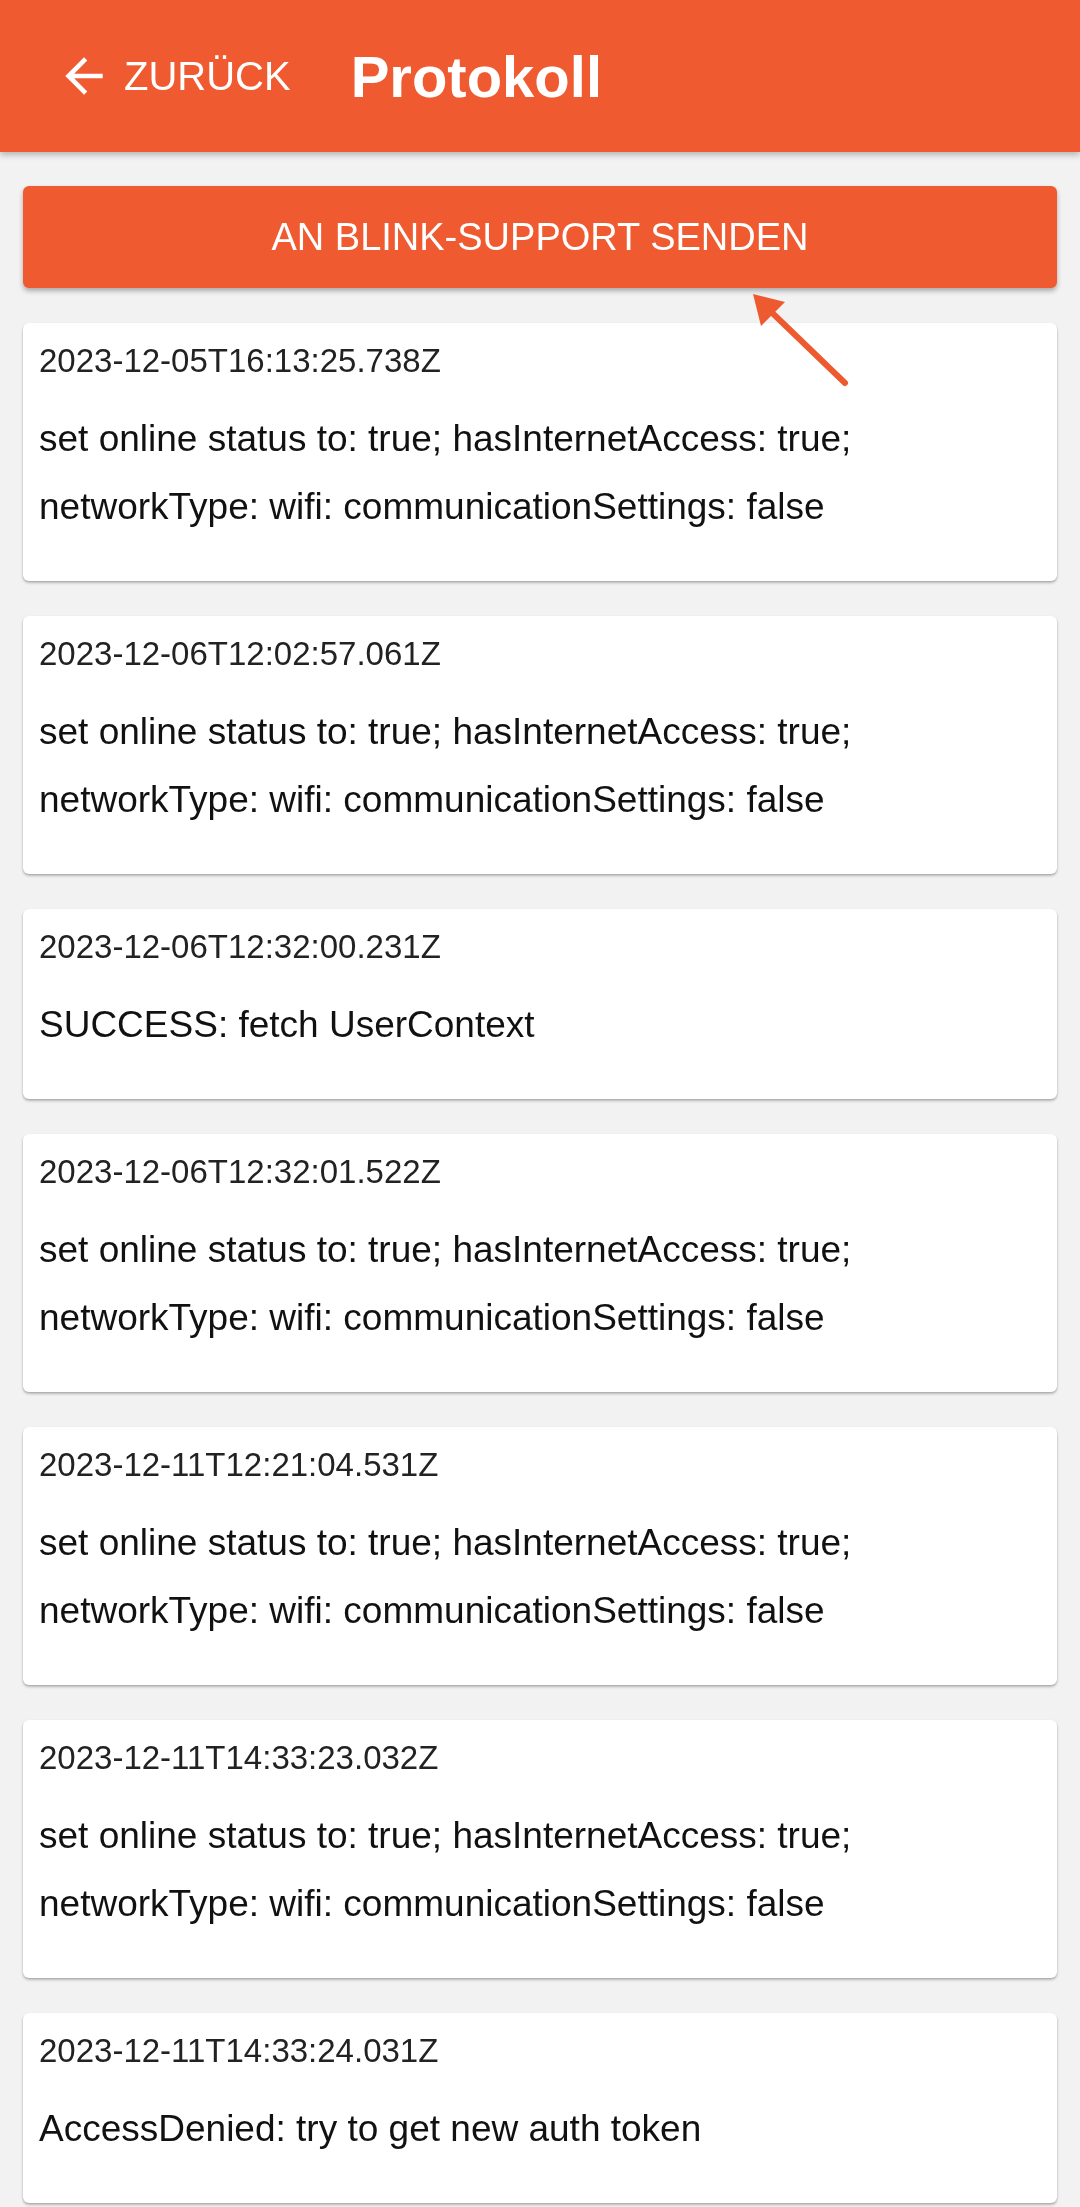  I want to click on send-to-support-button: AN BLINK-SUPPORT SENDEN, so click(540, 237).